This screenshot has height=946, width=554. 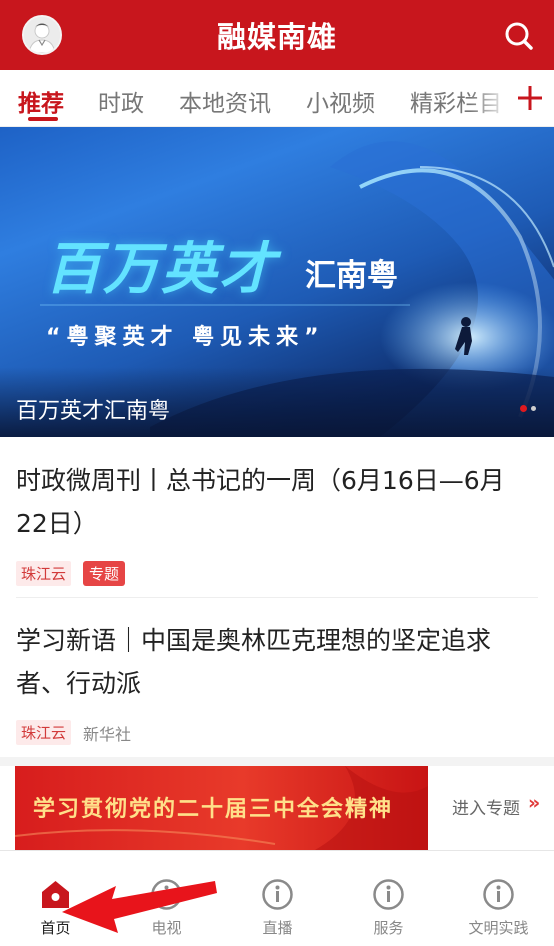 What do you see at coordinates (340, 101) in the screenshot?
I see `tab-short-video: 小视频` at bounding box center [340, 101].